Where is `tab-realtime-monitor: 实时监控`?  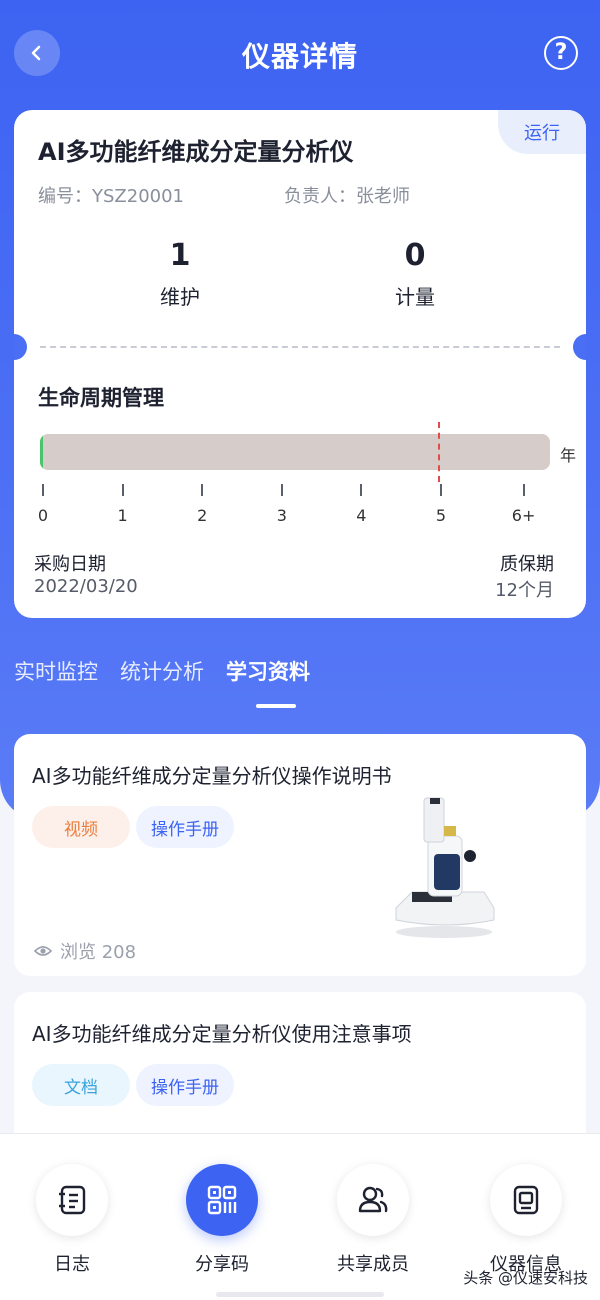 tab-realtime-monitor: 实时监控 is located at coordinates (56, 671).